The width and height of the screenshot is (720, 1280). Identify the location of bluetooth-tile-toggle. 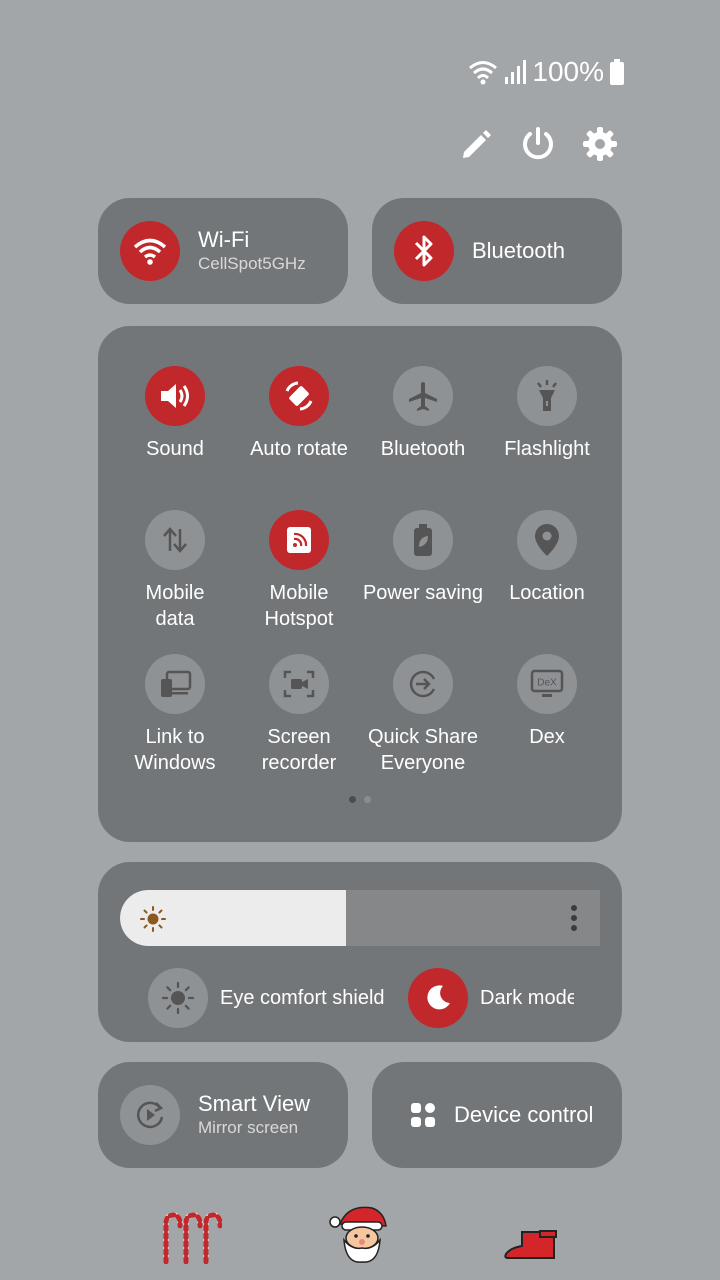
(424, 251).